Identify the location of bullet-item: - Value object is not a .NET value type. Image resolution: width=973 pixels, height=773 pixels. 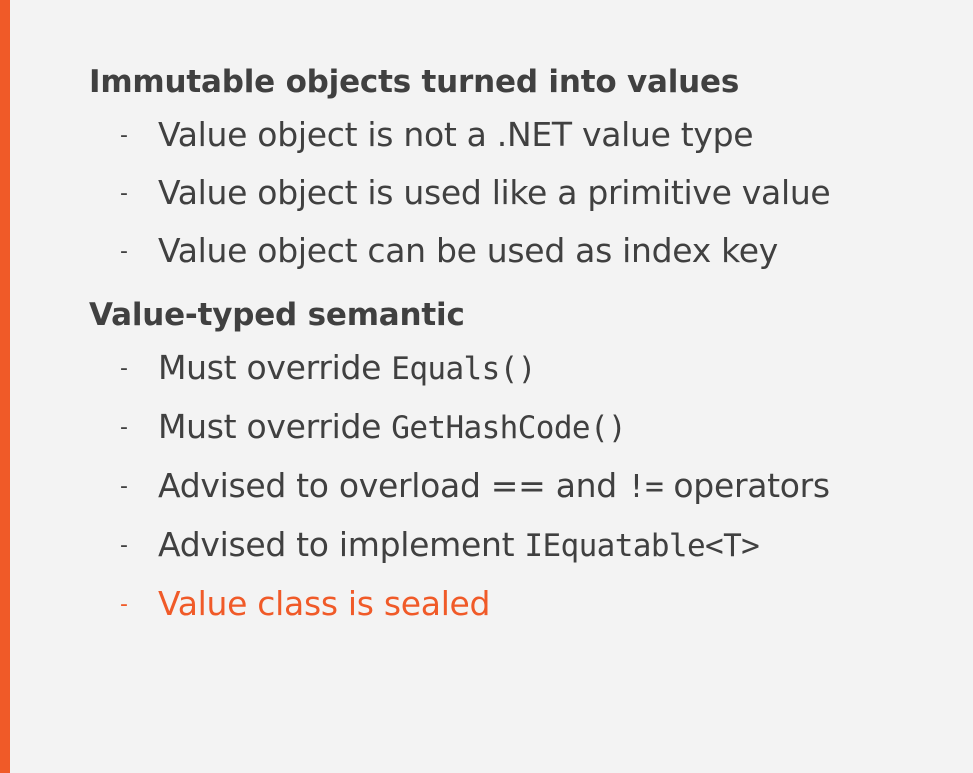
(531, 135).